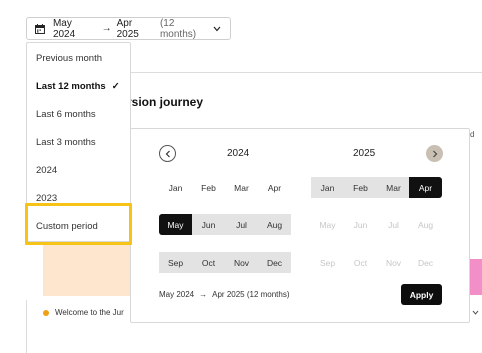  What do you see at coordinates (203, 294) in the screenshot?
I see `range-arrow: →` at bounding box center [203, 294].